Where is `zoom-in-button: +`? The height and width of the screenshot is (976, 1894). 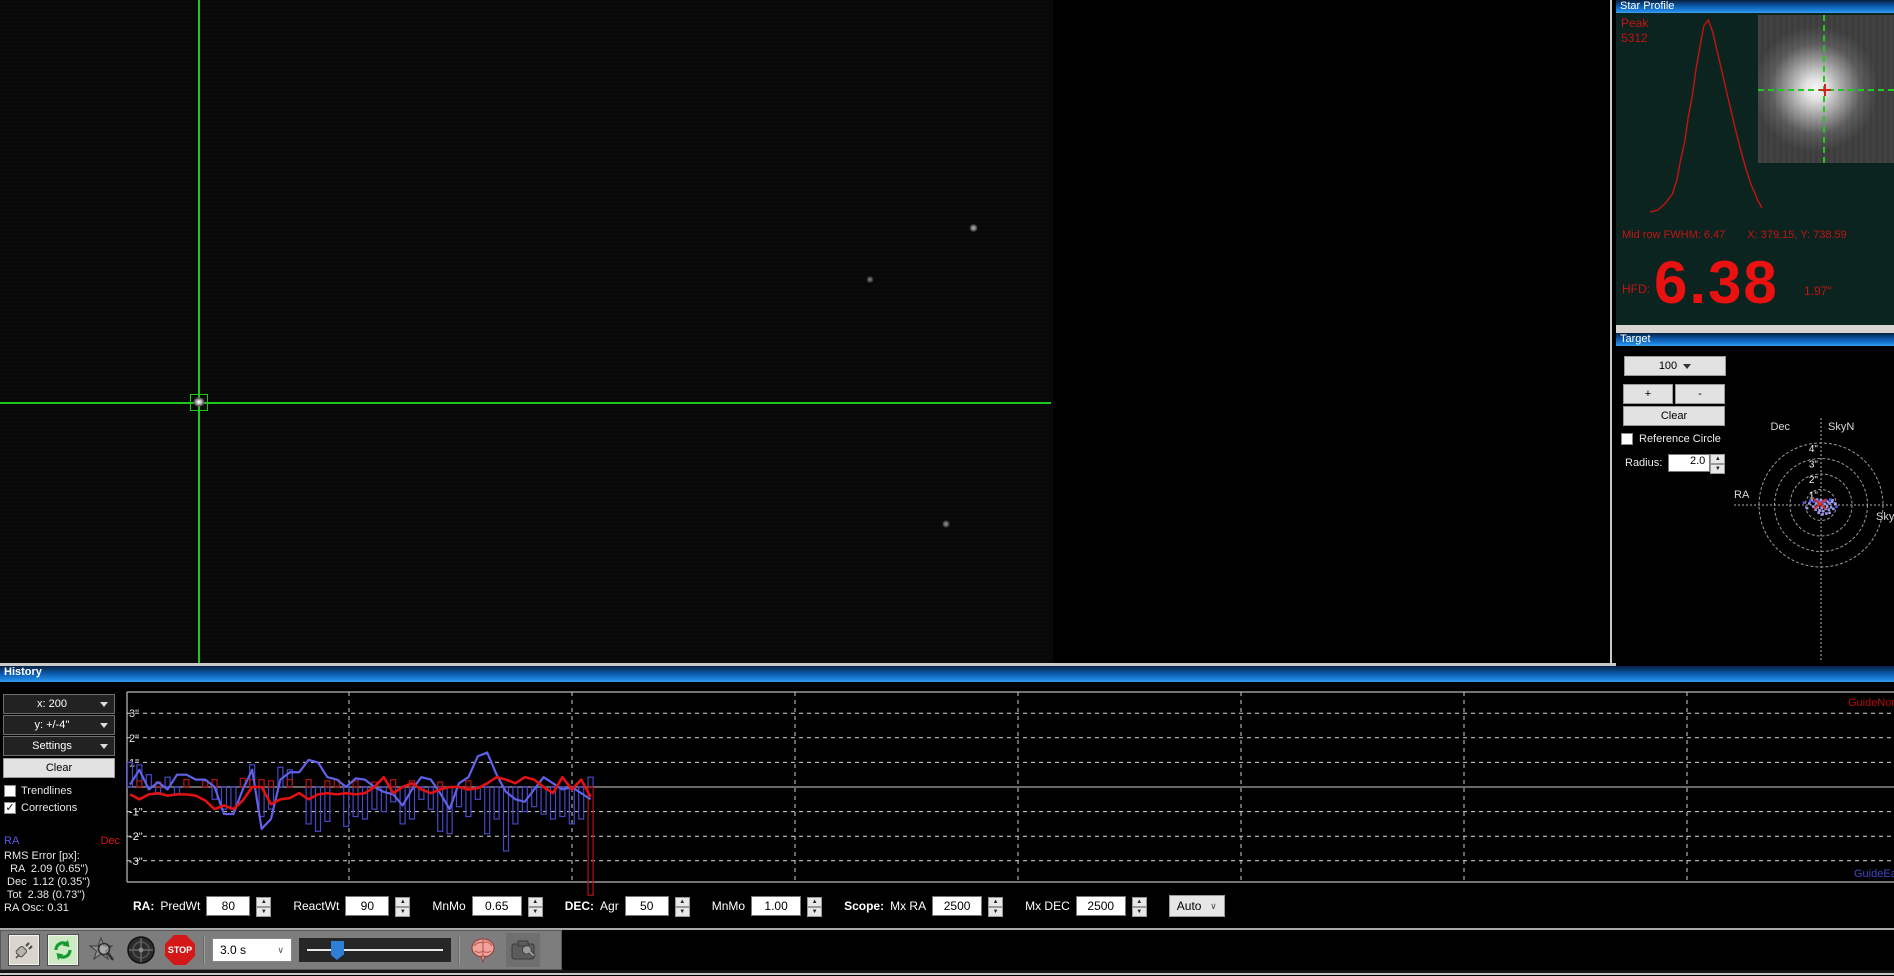 zoom-in-button: + is located at coordinates (1648, 394).